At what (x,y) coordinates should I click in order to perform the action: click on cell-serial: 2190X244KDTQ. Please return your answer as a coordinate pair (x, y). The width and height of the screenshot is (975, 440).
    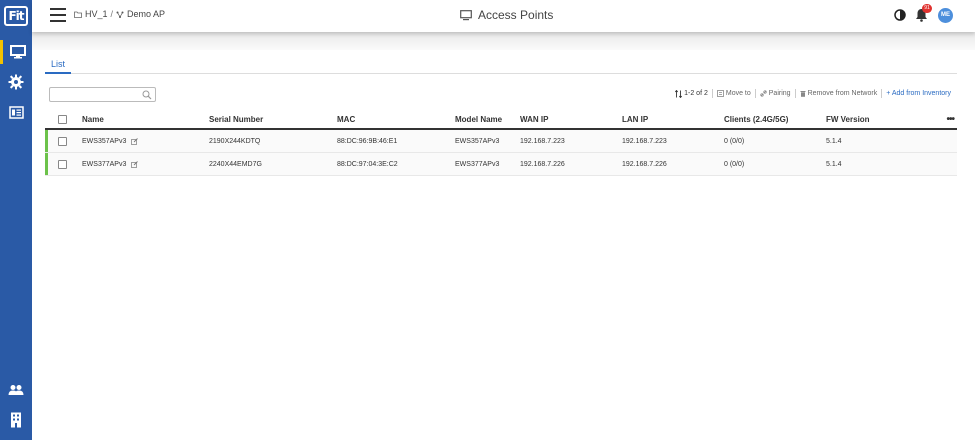
    Looking at the image, I should click on (235, 141).